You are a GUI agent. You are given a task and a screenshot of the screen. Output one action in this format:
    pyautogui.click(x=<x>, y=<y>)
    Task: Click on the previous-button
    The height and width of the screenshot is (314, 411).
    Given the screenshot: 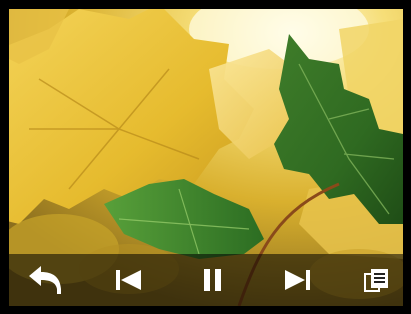 What is the action you would take?
    pyautogui.click(x=129, y=280)
    